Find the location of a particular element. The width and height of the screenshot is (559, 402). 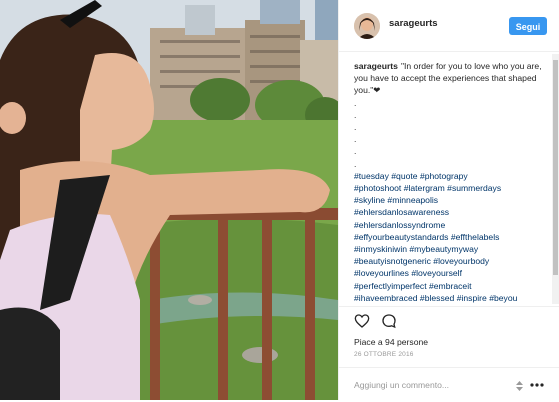

comment-bubble-icon is located at coordinates (389, 321).